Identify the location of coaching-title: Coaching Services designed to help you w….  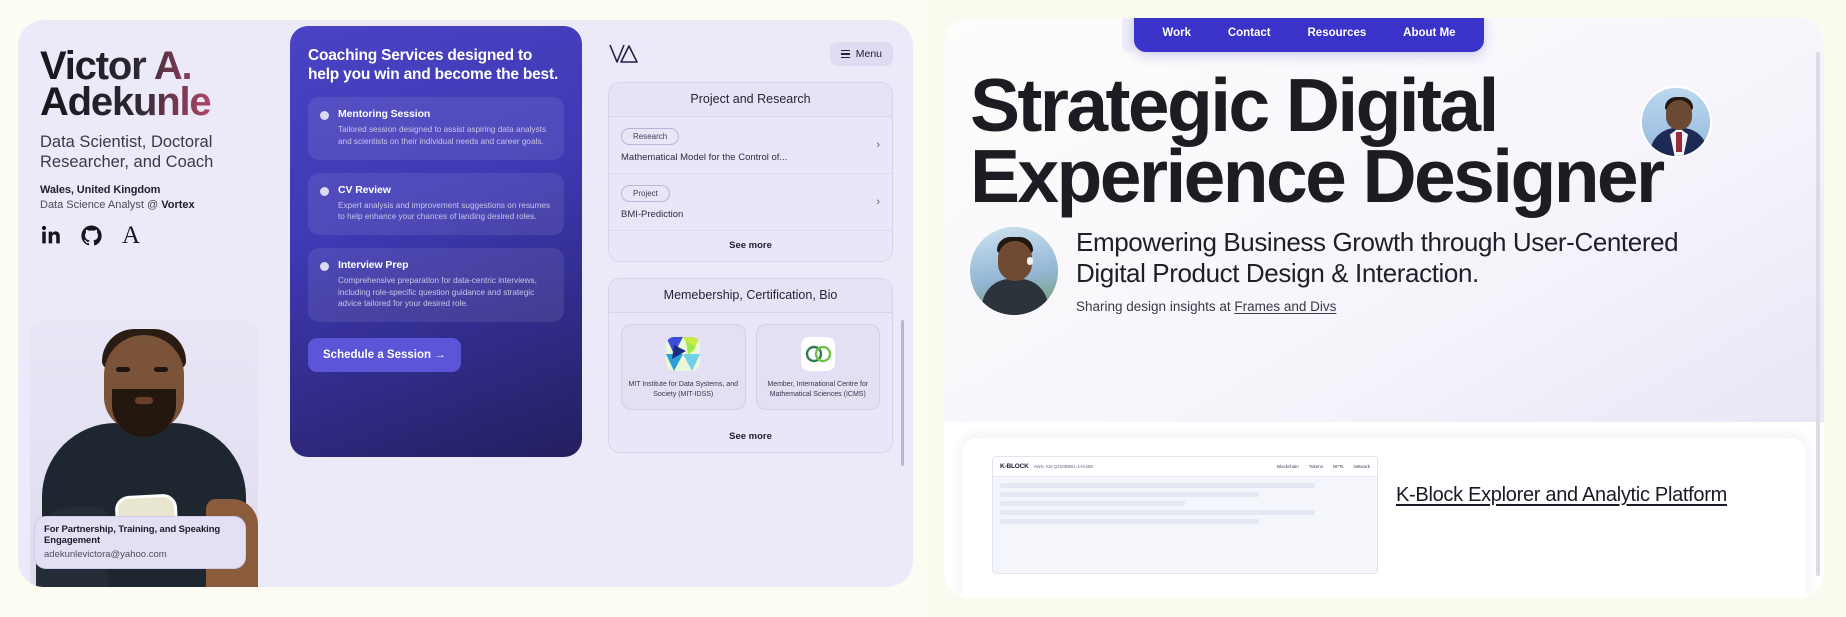
(433, 65).